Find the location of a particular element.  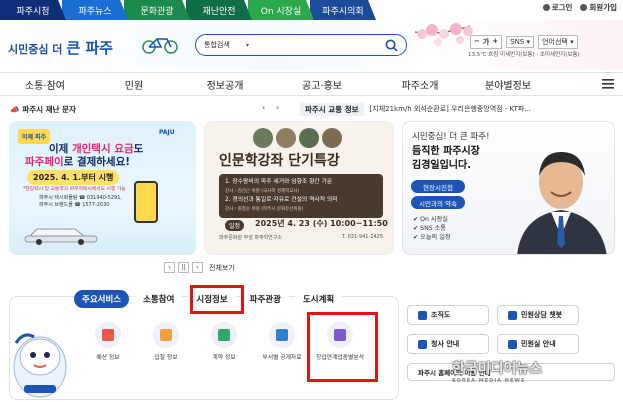

contract-icon is located at coordinates (224, 335).